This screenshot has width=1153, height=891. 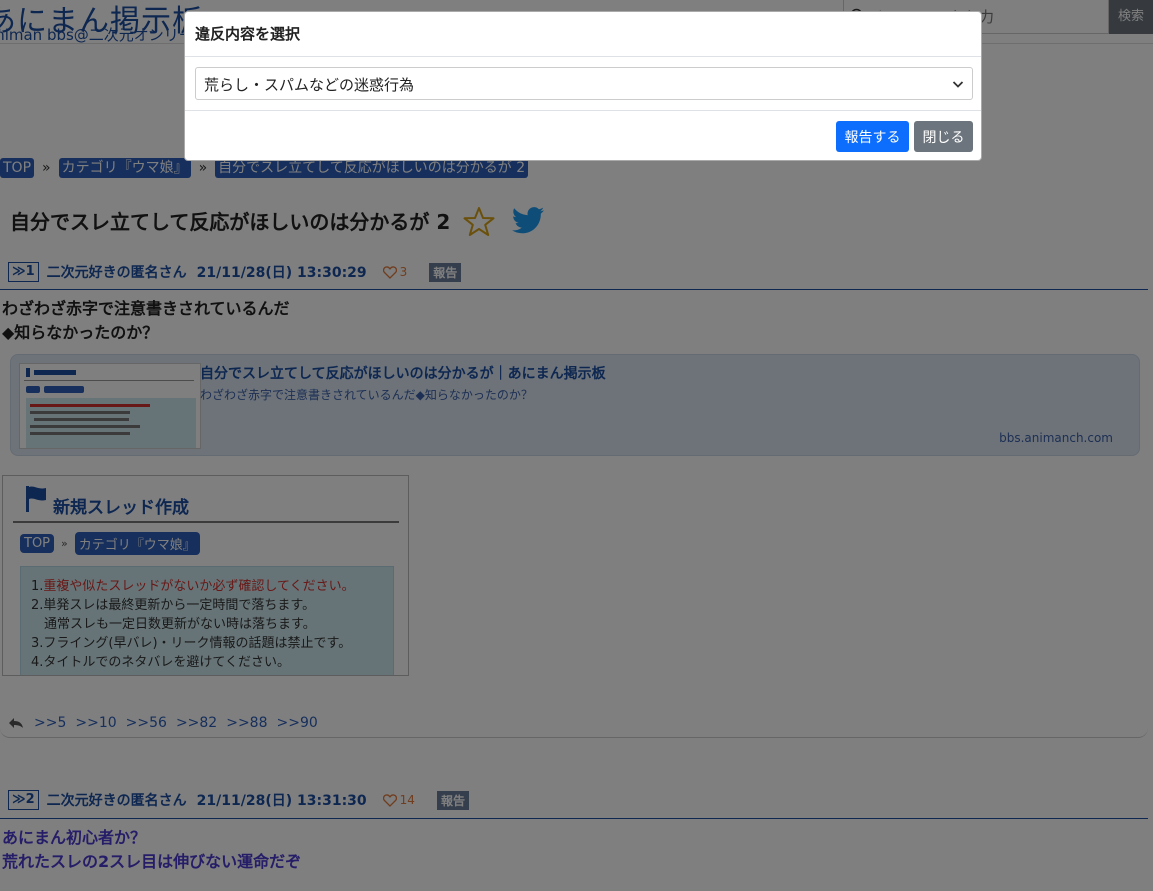 I want to click on modal-title: 違反内容を選択, so click(x=248, y=34).